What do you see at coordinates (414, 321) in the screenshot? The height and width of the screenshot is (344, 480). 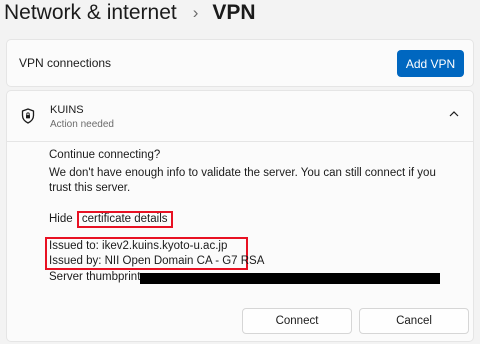 I see `cancel-button: Cancel` at bounding box center [414, 321].